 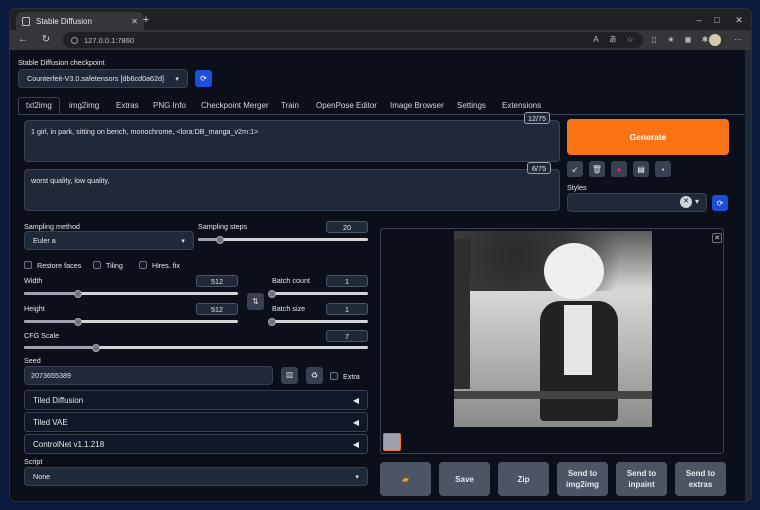 What do you see at coordinates (596, 40) in the screenshot?
I see `read-aloud-icon: A` at bounding box center [596, 40].